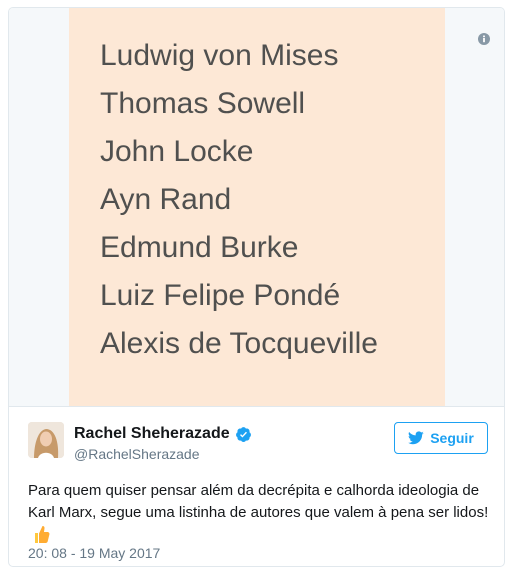 The image size is (513, 568). Describe the element at coordinates (239, 343) in the screenshot. I see `author-name-item: Alexis de Tocqueville` at that location.